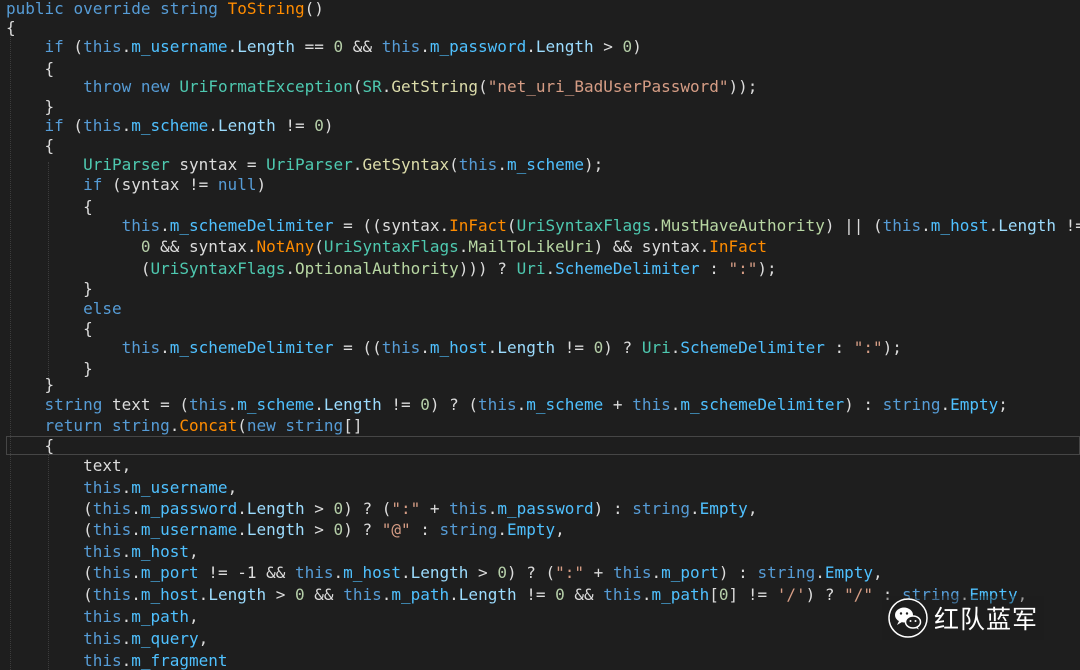 Image resolution: width=1080 pixels, height=670 pixels. What do you see at coordinates (314, 46) in the screenshot?
I see `code-token: ==` at bounding box center [314, 46].